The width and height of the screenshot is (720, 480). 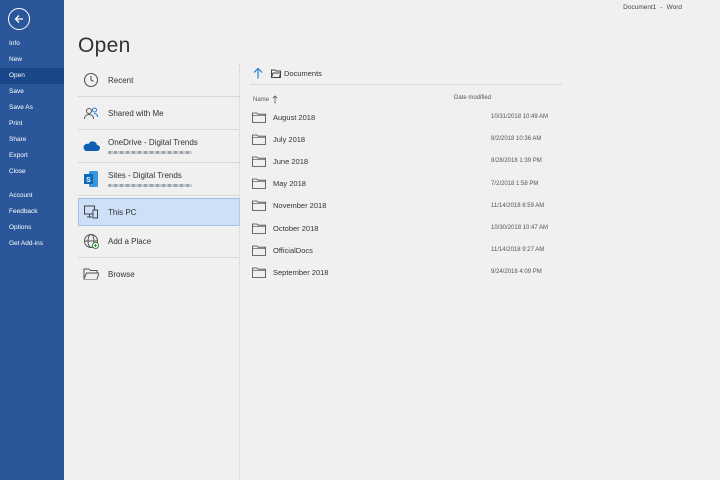 I want to click on computer-icon, so click(x=91, y=212).